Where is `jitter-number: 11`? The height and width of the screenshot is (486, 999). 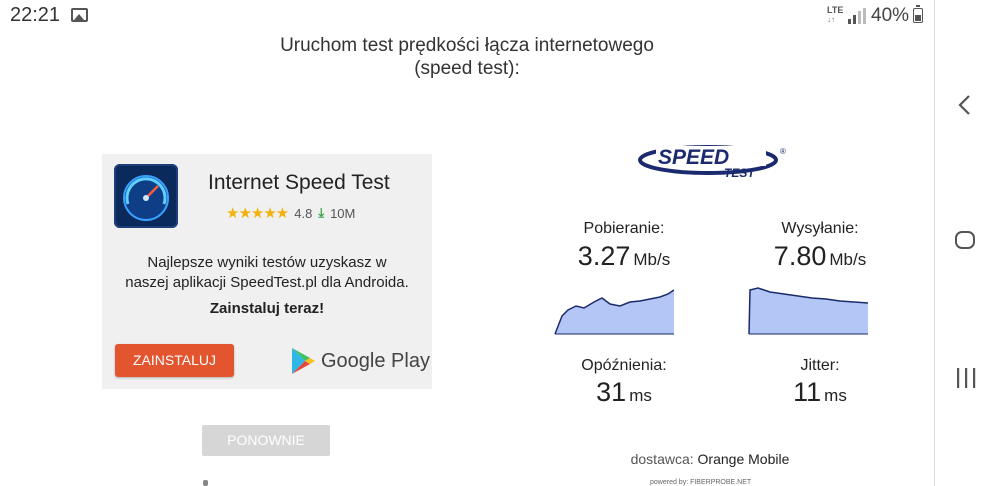
jitter-number: 11 is located at coordinates (807, 392).